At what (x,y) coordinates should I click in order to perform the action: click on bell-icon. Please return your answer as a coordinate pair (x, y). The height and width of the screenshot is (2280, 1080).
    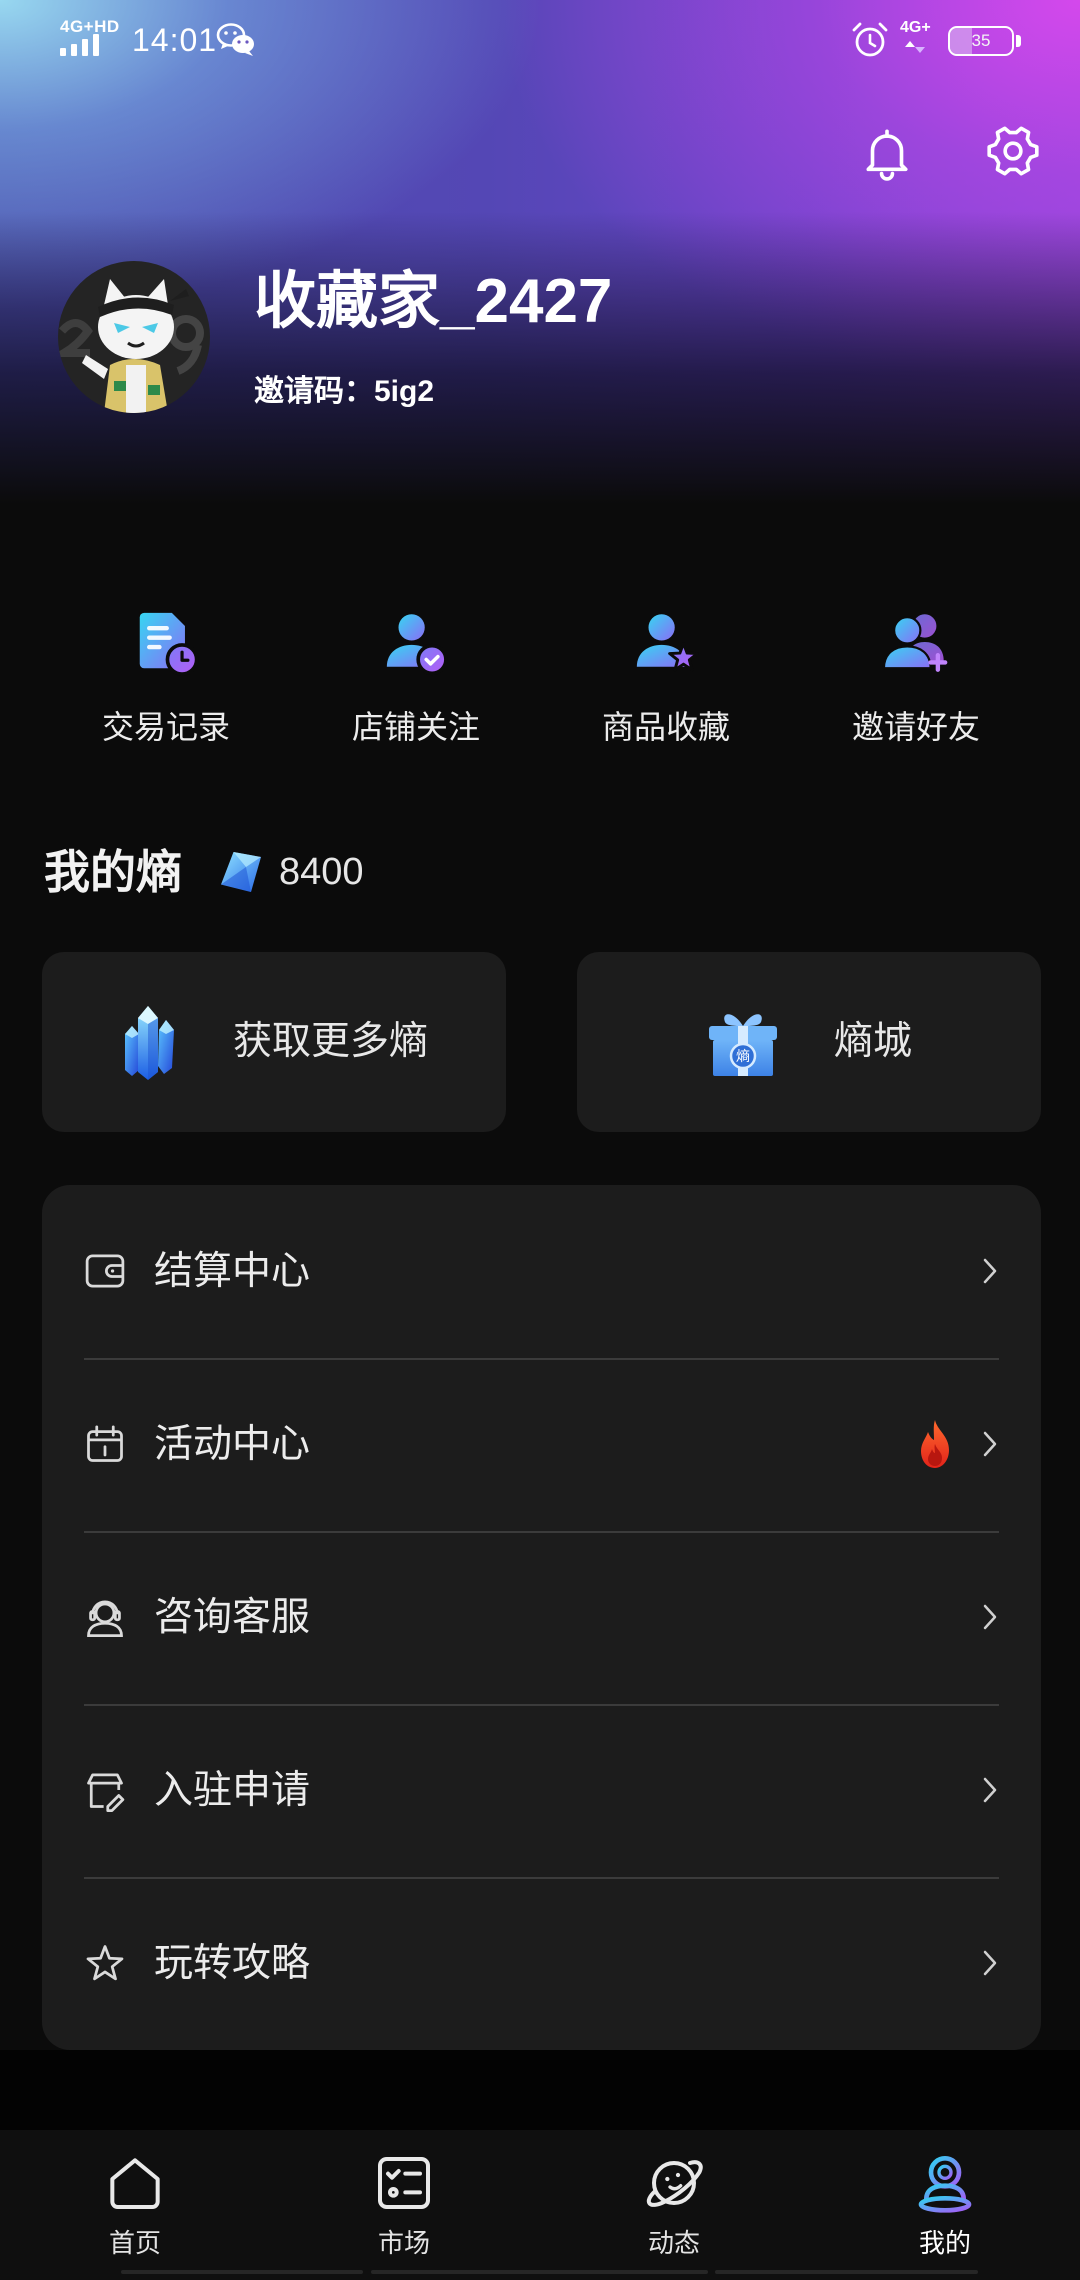
    Looking at the image, I should click on (887, 153).